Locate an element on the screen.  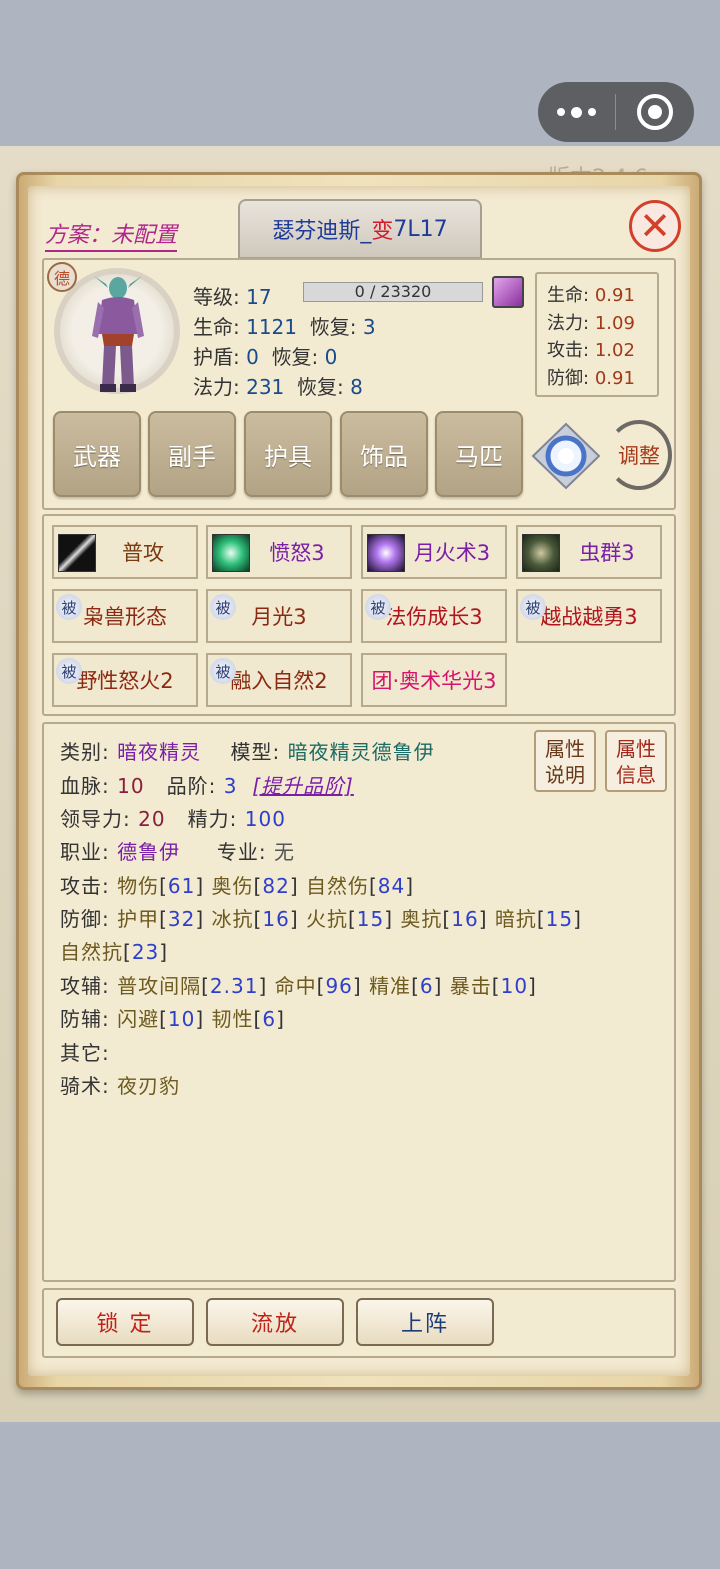
level-value: 17 is located at coordinates (259, 297).